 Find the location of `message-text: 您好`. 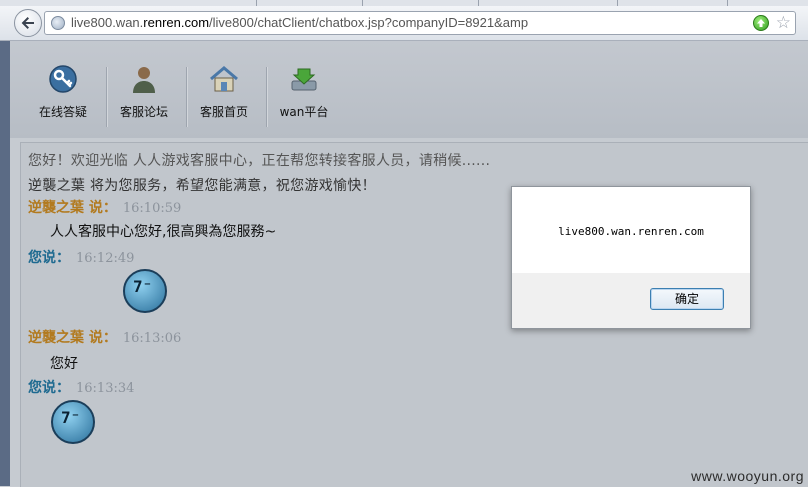

message-text: 您好 is located at coordinates (64, 364).